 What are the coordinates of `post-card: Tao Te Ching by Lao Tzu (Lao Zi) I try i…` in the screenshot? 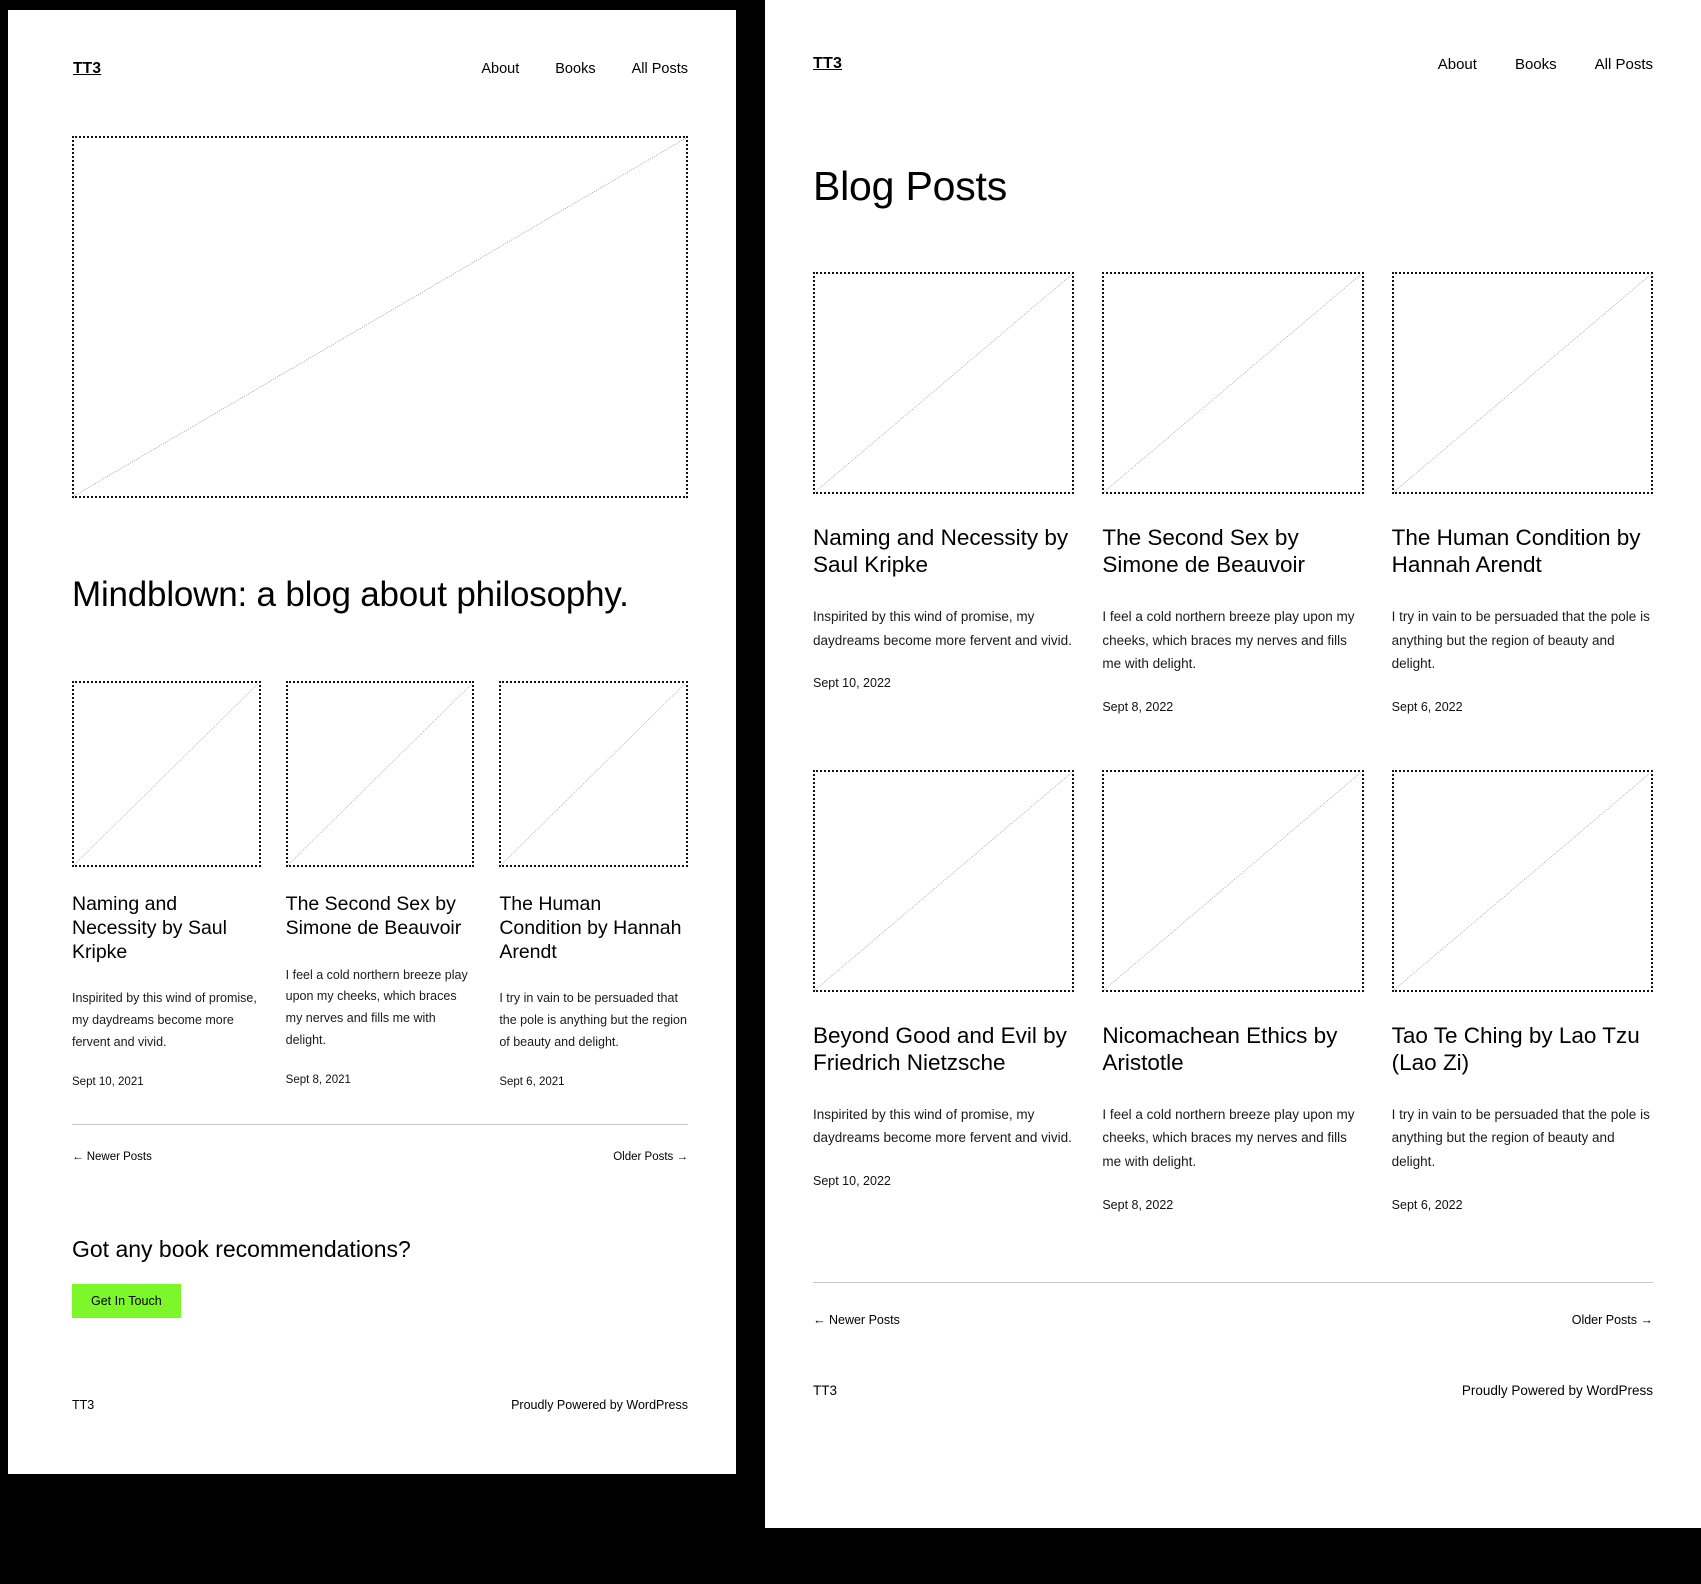 It's located at (1522, 990).